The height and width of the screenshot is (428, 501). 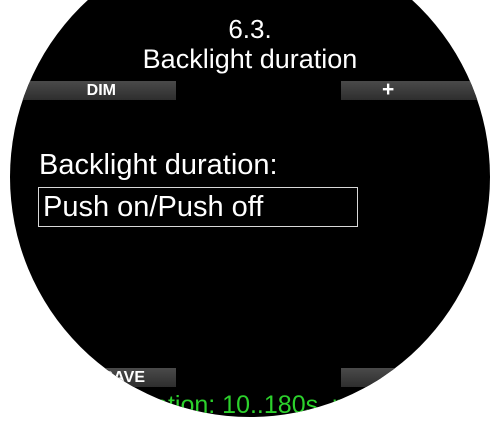 I want to click on dim-button-label: DIM, so click(x=101, y=90).